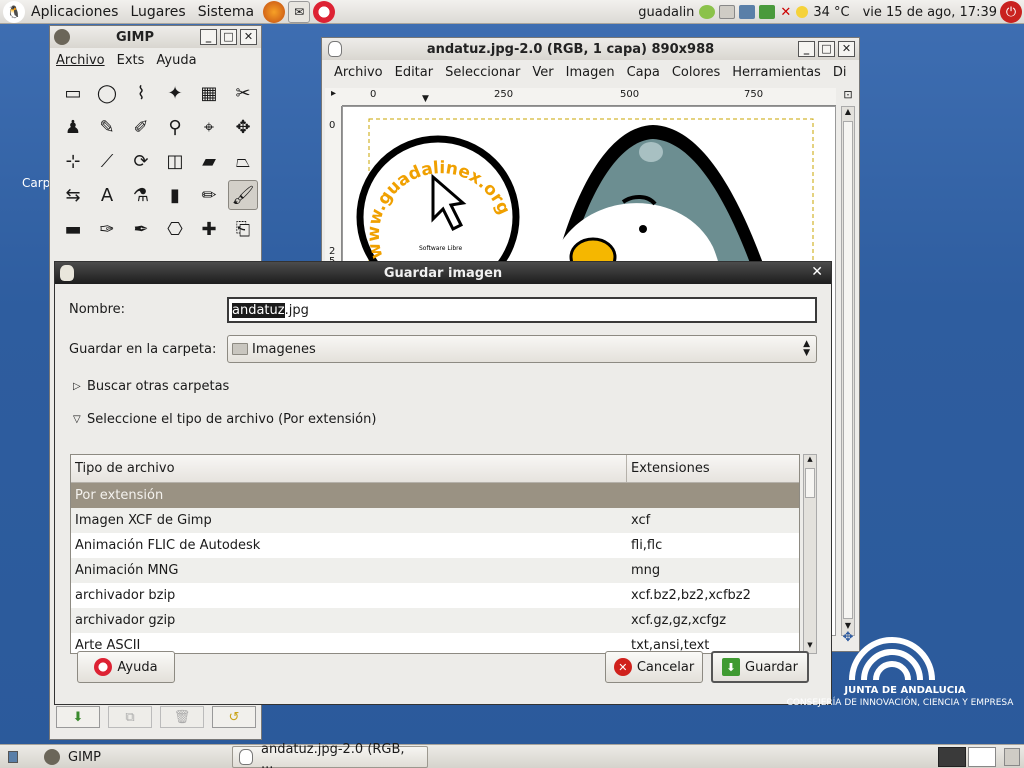  What do you see at coordinates (234, 717) in the screenshot?
I see `reset-tool-options-icon: ↺` at bounding box center [234, 717].